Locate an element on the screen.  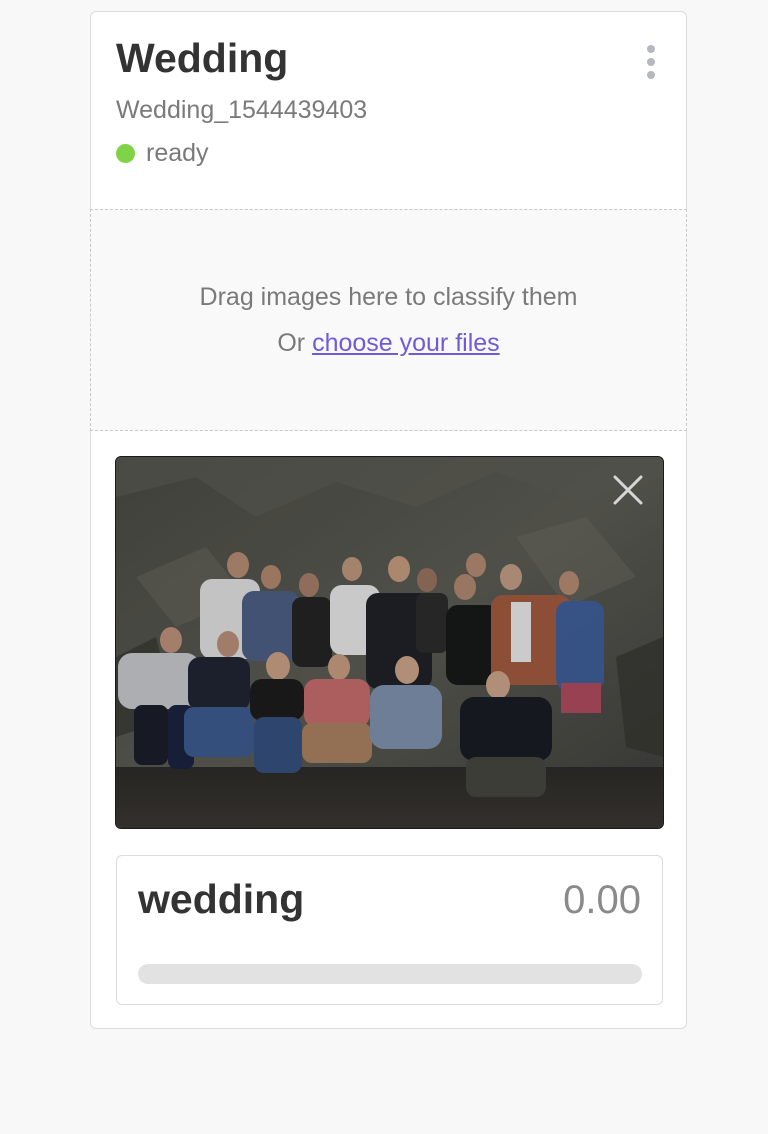
card-title: Wedding is located at coordinates (202, 58).